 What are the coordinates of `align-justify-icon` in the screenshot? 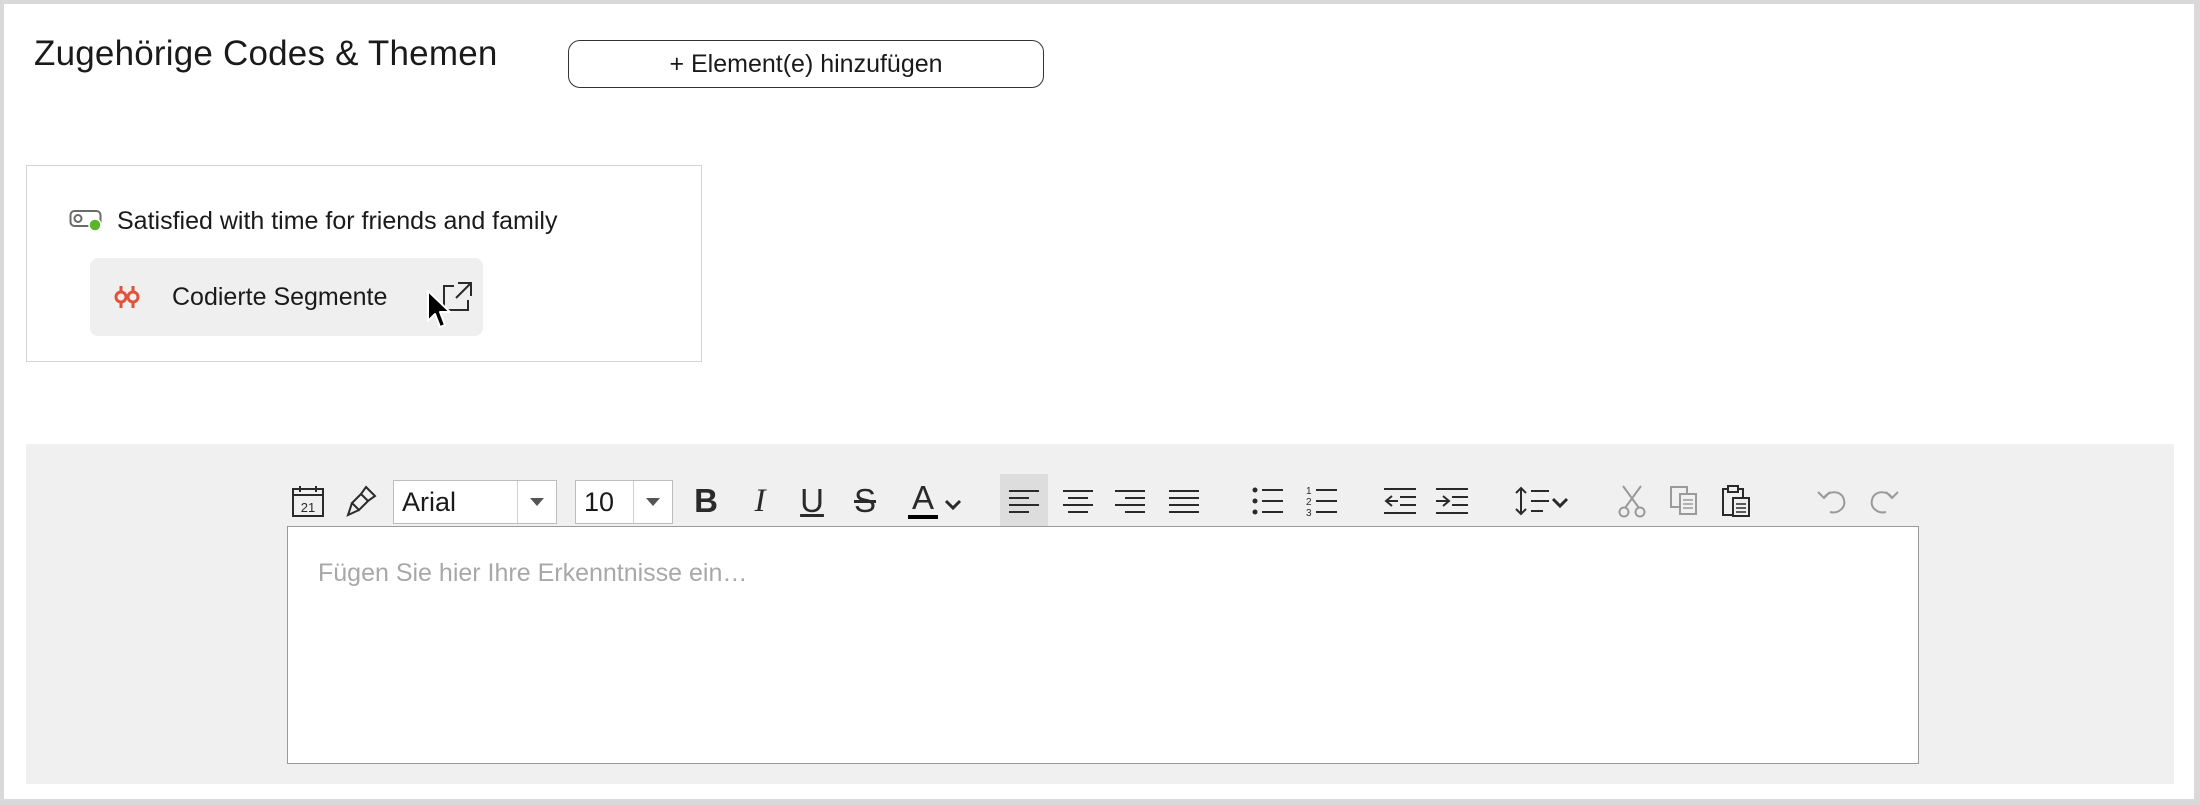 It's located at (1184, 501).